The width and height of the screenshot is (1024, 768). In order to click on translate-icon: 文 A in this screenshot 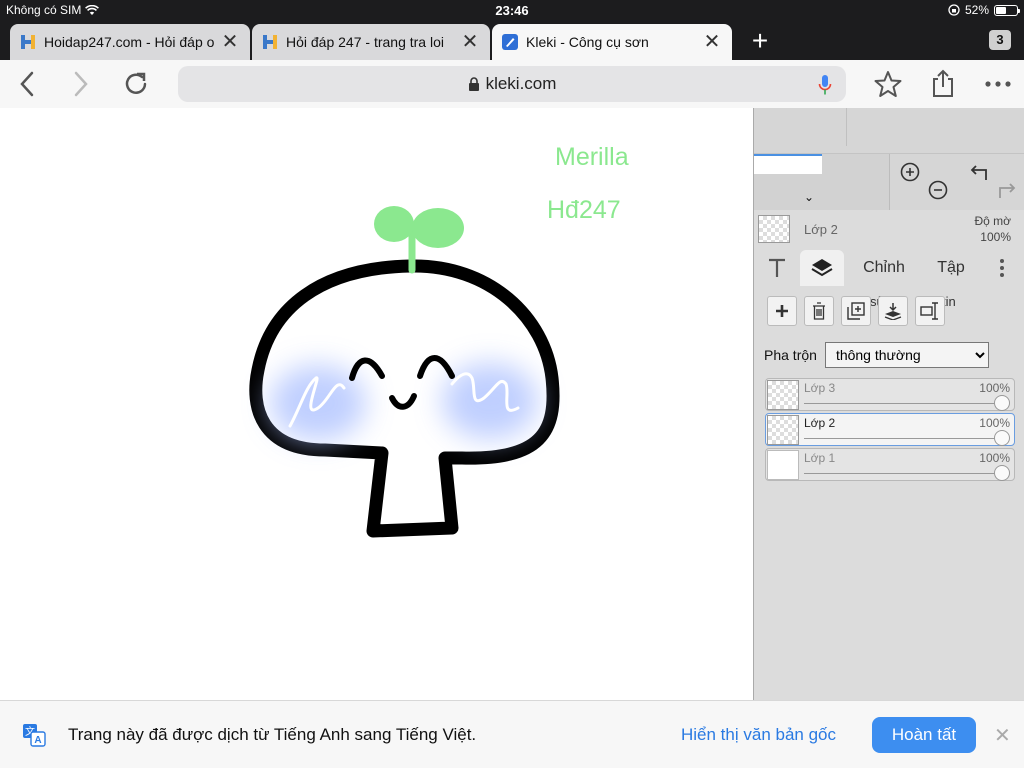, I will do `click(34, 735)`.